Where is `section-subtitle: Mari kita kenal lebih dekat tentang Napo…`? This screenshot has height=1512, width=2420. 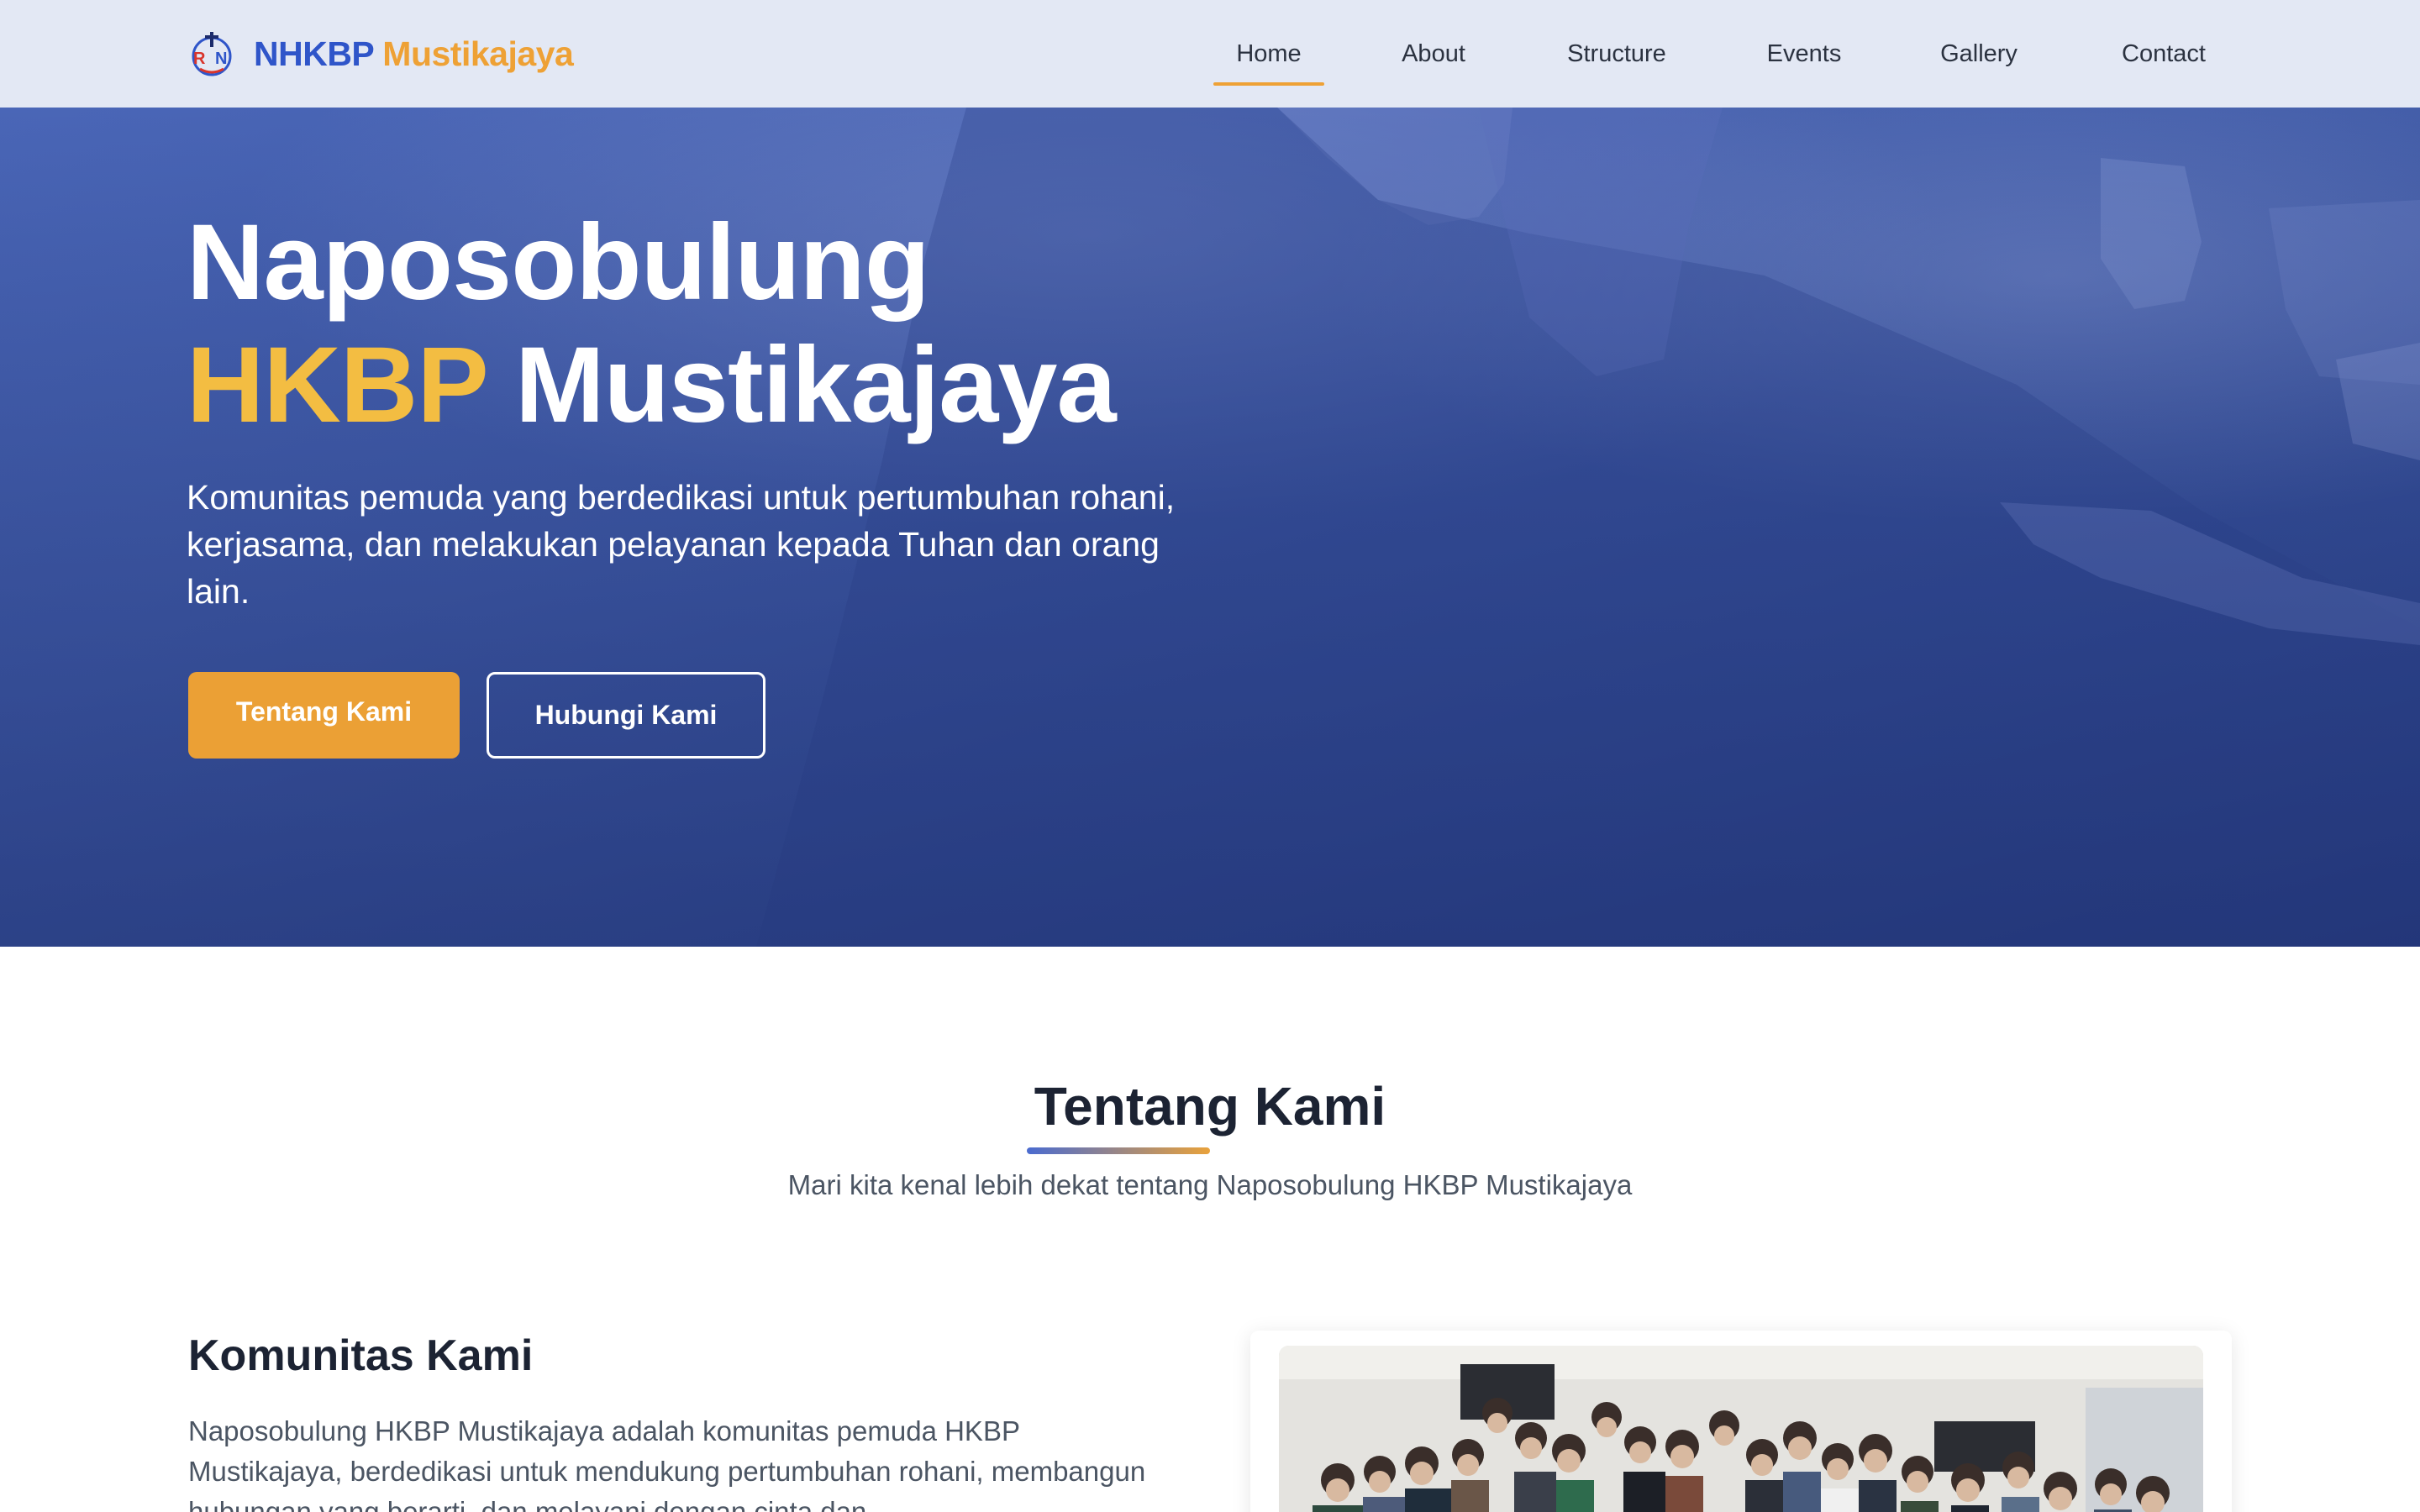 section-subtitle: Mari kita kenal lebih dekat tentang Napo… is located at coordinates (1210, 1184).